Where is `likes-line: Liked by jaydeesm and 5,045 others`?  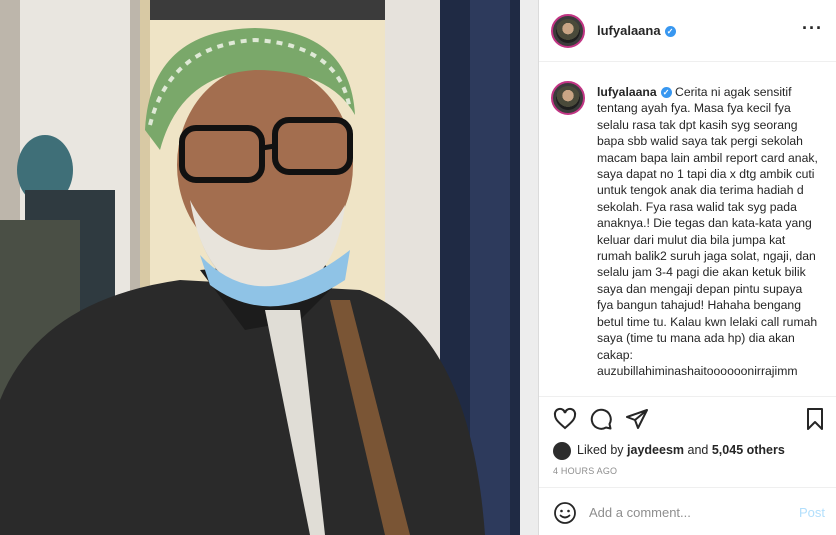 likes-line: Liked by jaydeesm and 5,045 others is located at coordinates (669, 450).